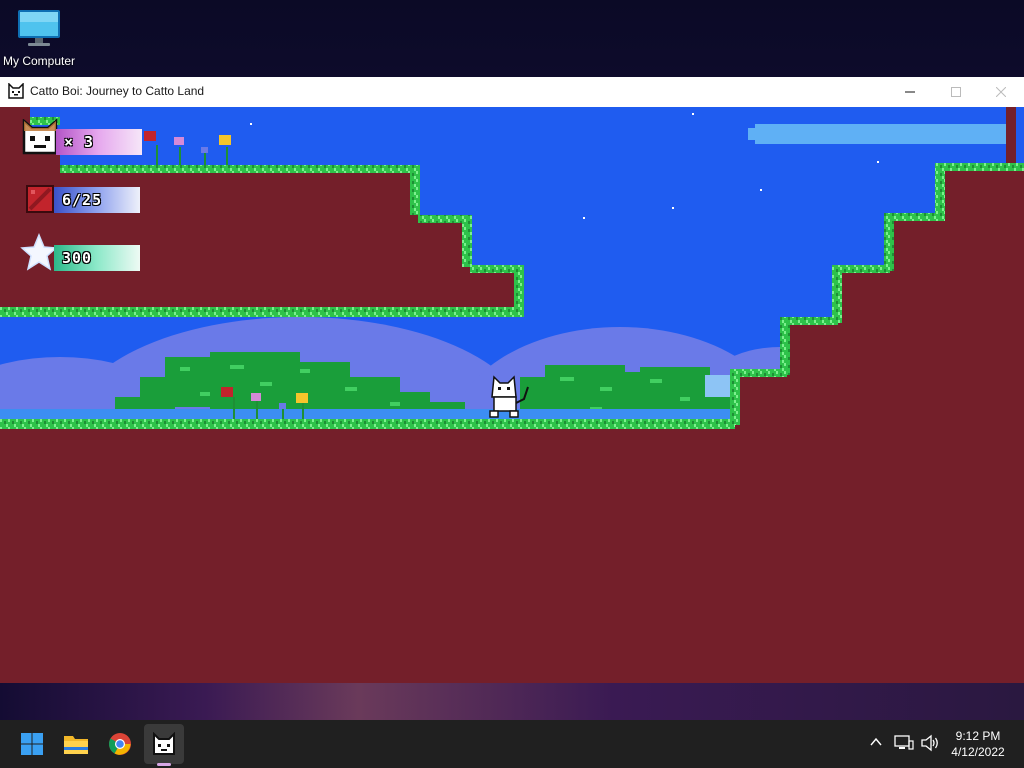 The image size is (1024, 768). I want to click on cloud, so click(881, 134).